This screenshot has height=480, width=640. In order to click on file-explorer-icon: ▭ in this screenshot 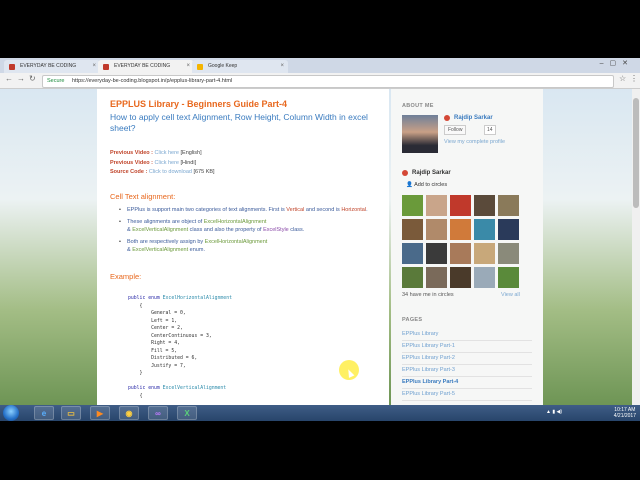, I will do `click(71, 413)`.